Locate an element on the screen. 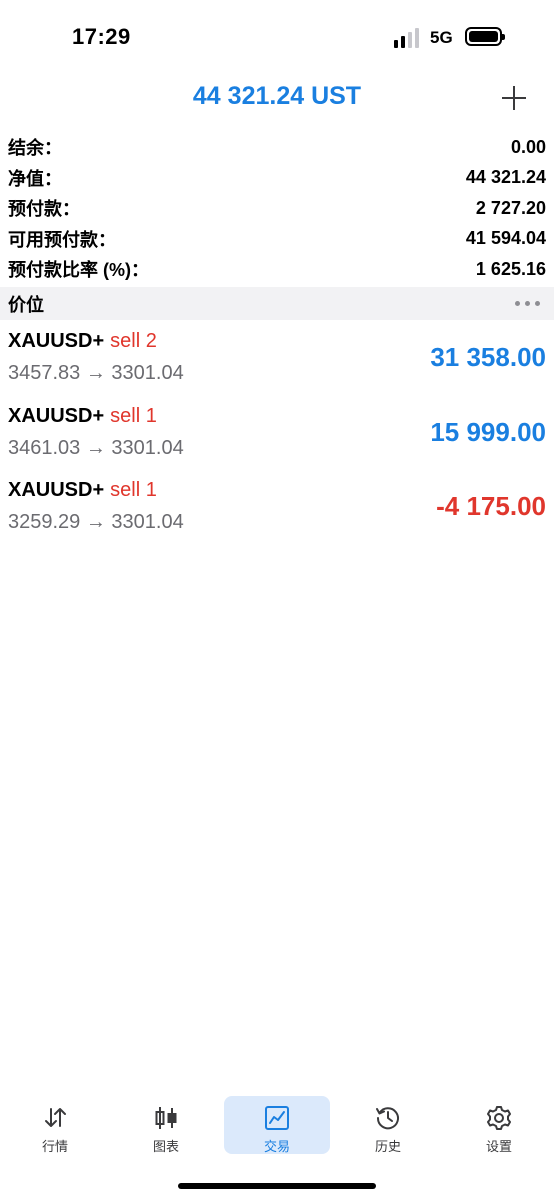 The image size is (554, 1200). bottom-tab-bar: 行情 图表 交易 历史 设置 is located at coordinates (277, 1125).